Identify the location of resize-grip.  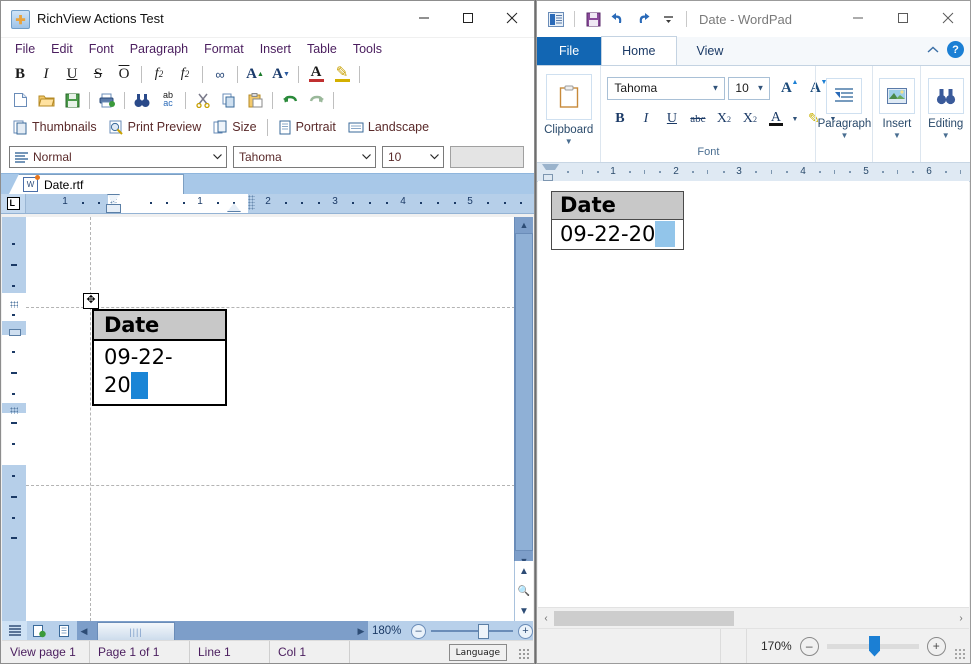
(524, 654).